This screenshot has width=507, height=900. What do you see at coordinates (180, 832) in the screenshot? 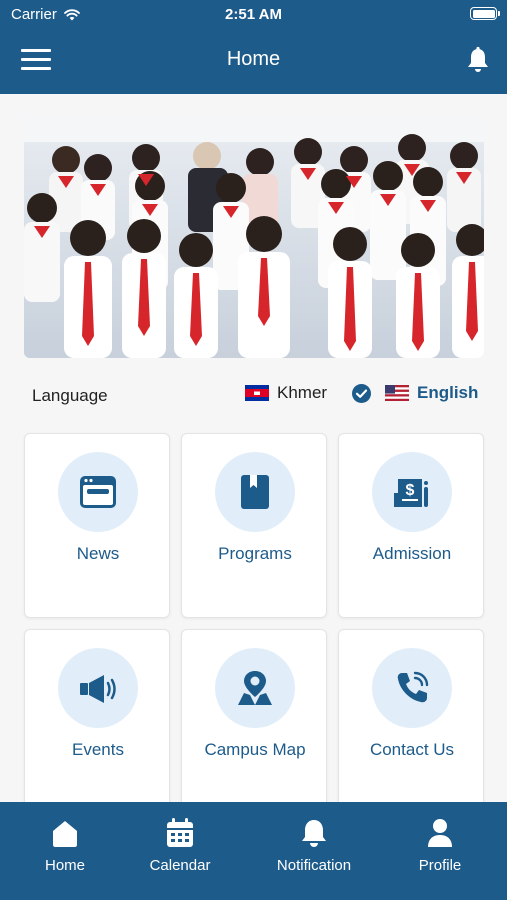
I see `calendar-icon` at bounding box center [180, 832].